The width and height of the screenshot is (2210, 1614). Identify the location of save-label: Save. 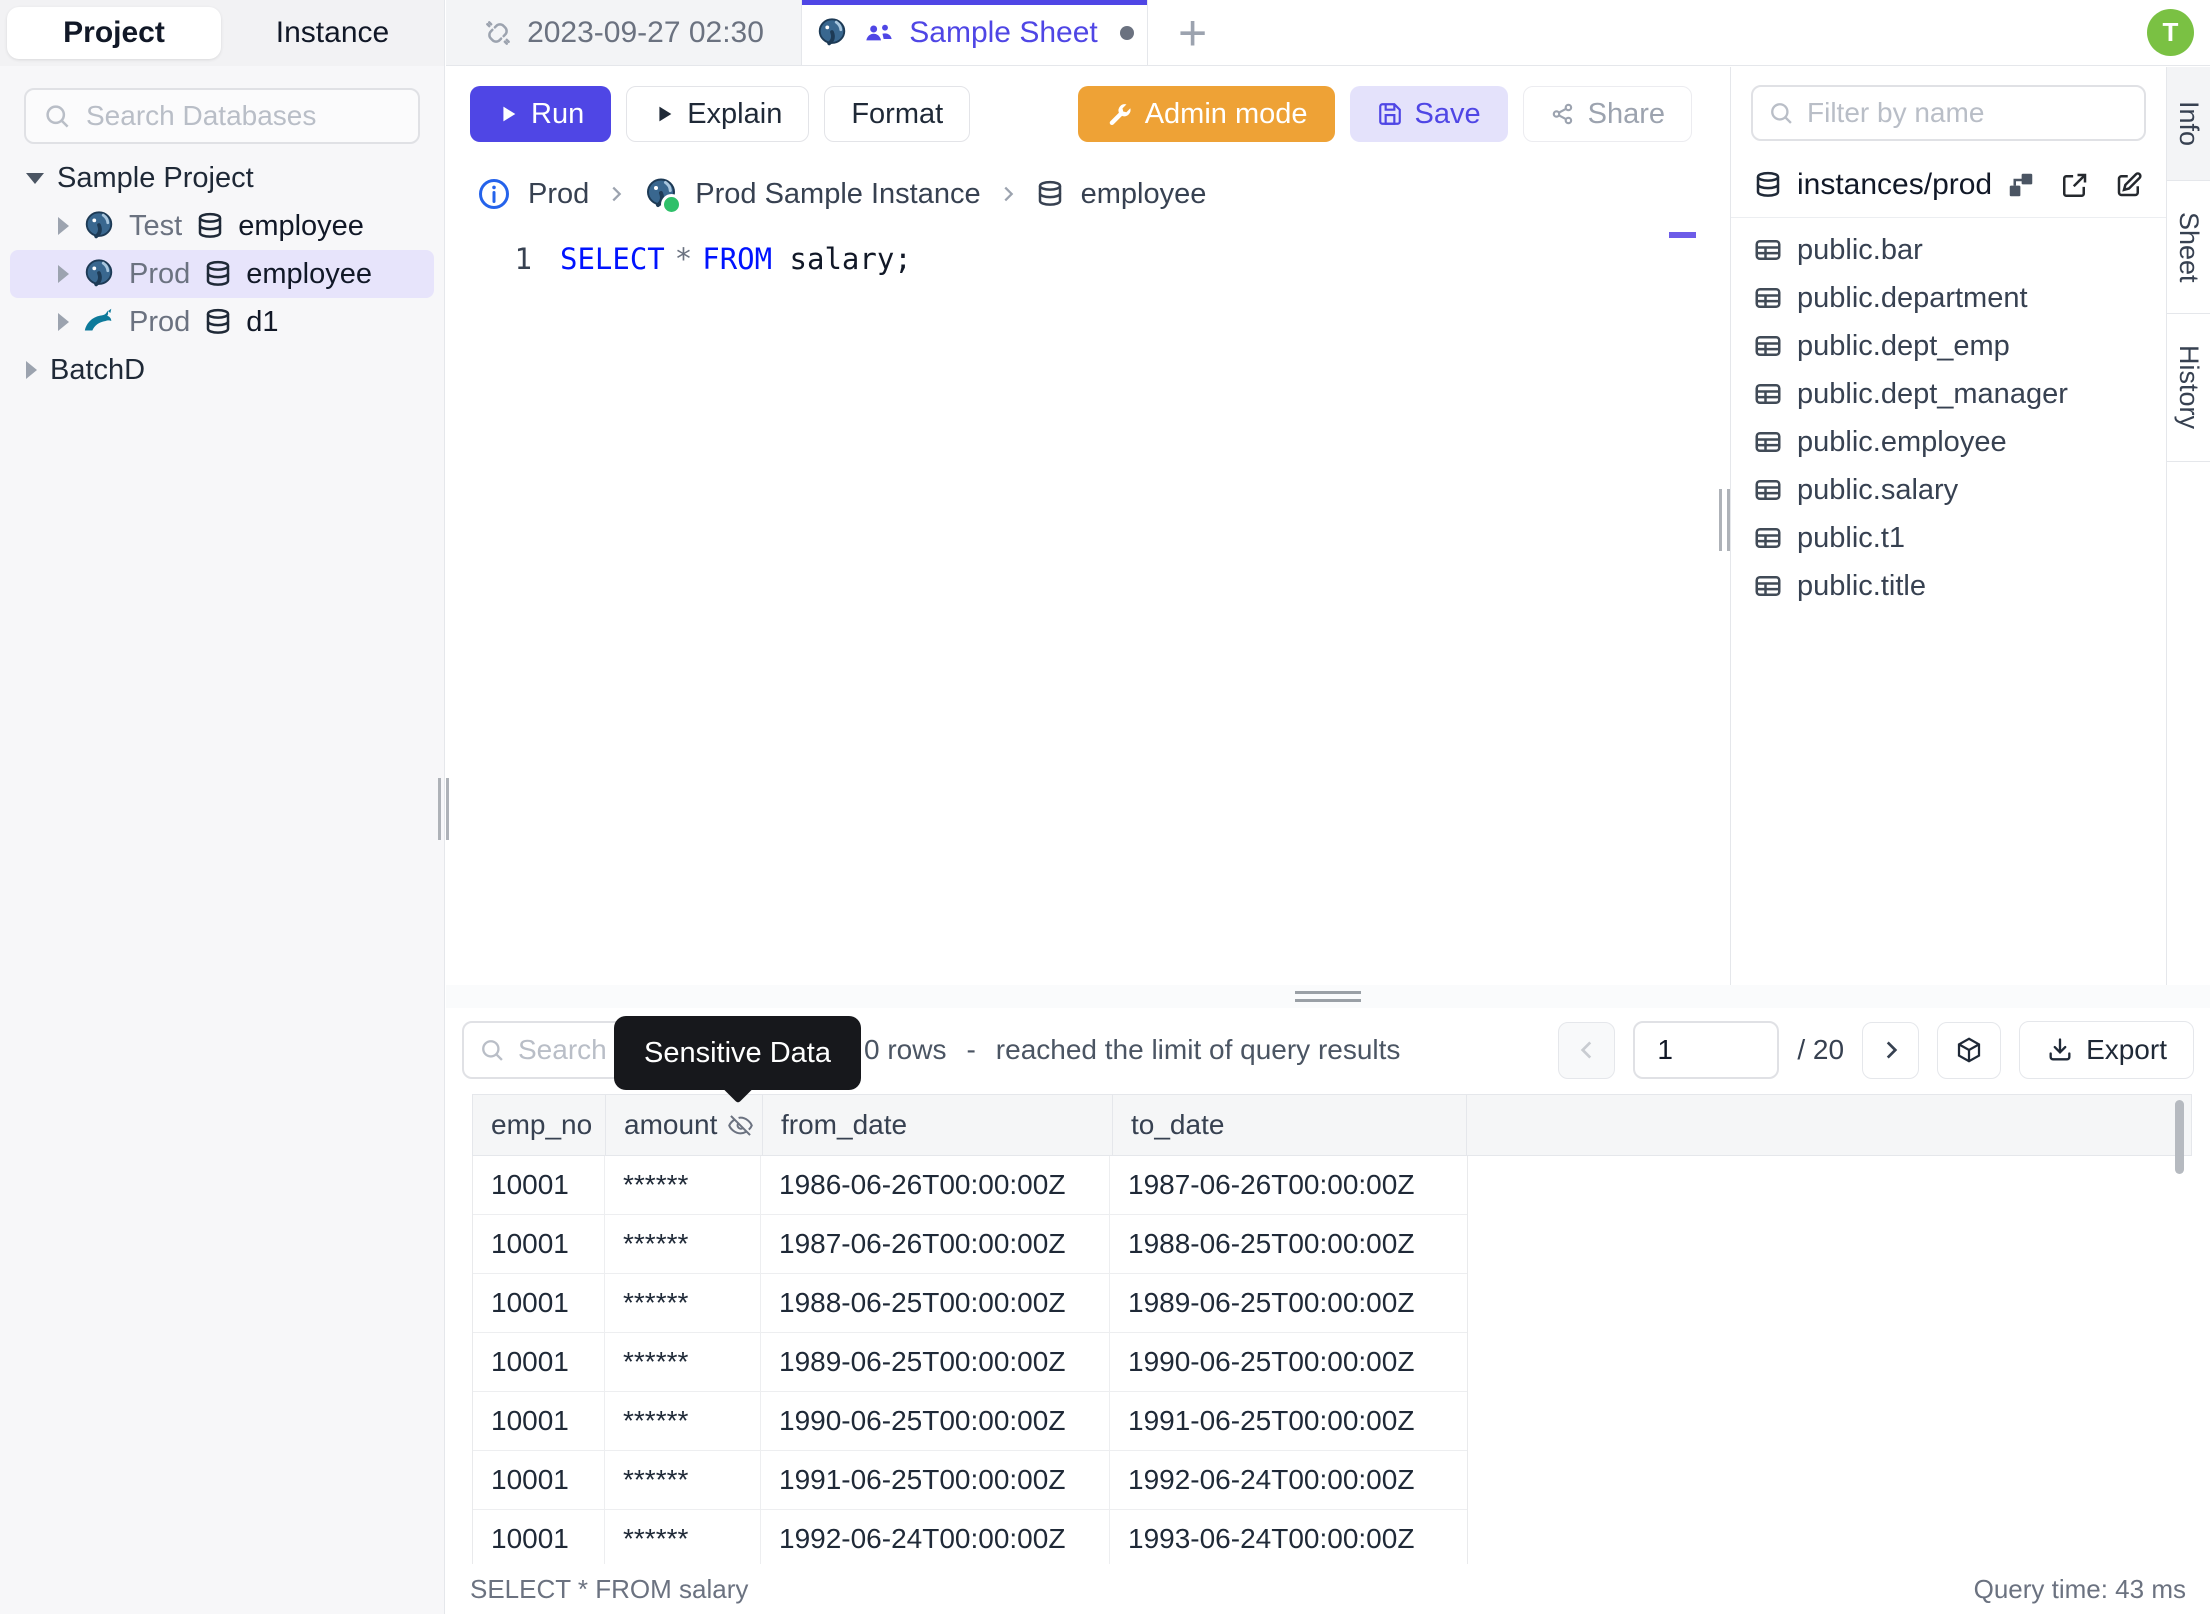
(1447, 113).